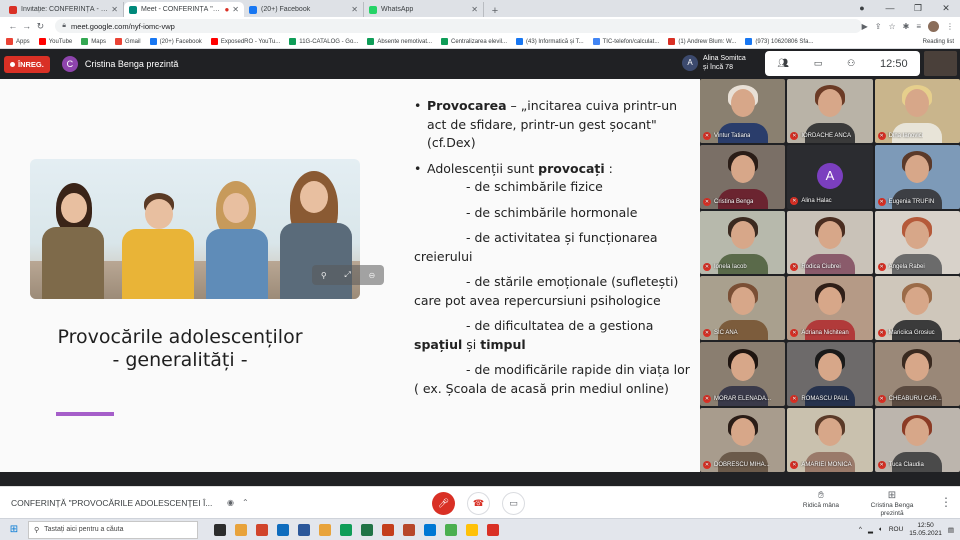 The height and width of the screenshot is (540, 960). What do you see at coordinates (890, 8) in the screenshot?
I see `minimize-icon: —` at bounding box center [890, 8].